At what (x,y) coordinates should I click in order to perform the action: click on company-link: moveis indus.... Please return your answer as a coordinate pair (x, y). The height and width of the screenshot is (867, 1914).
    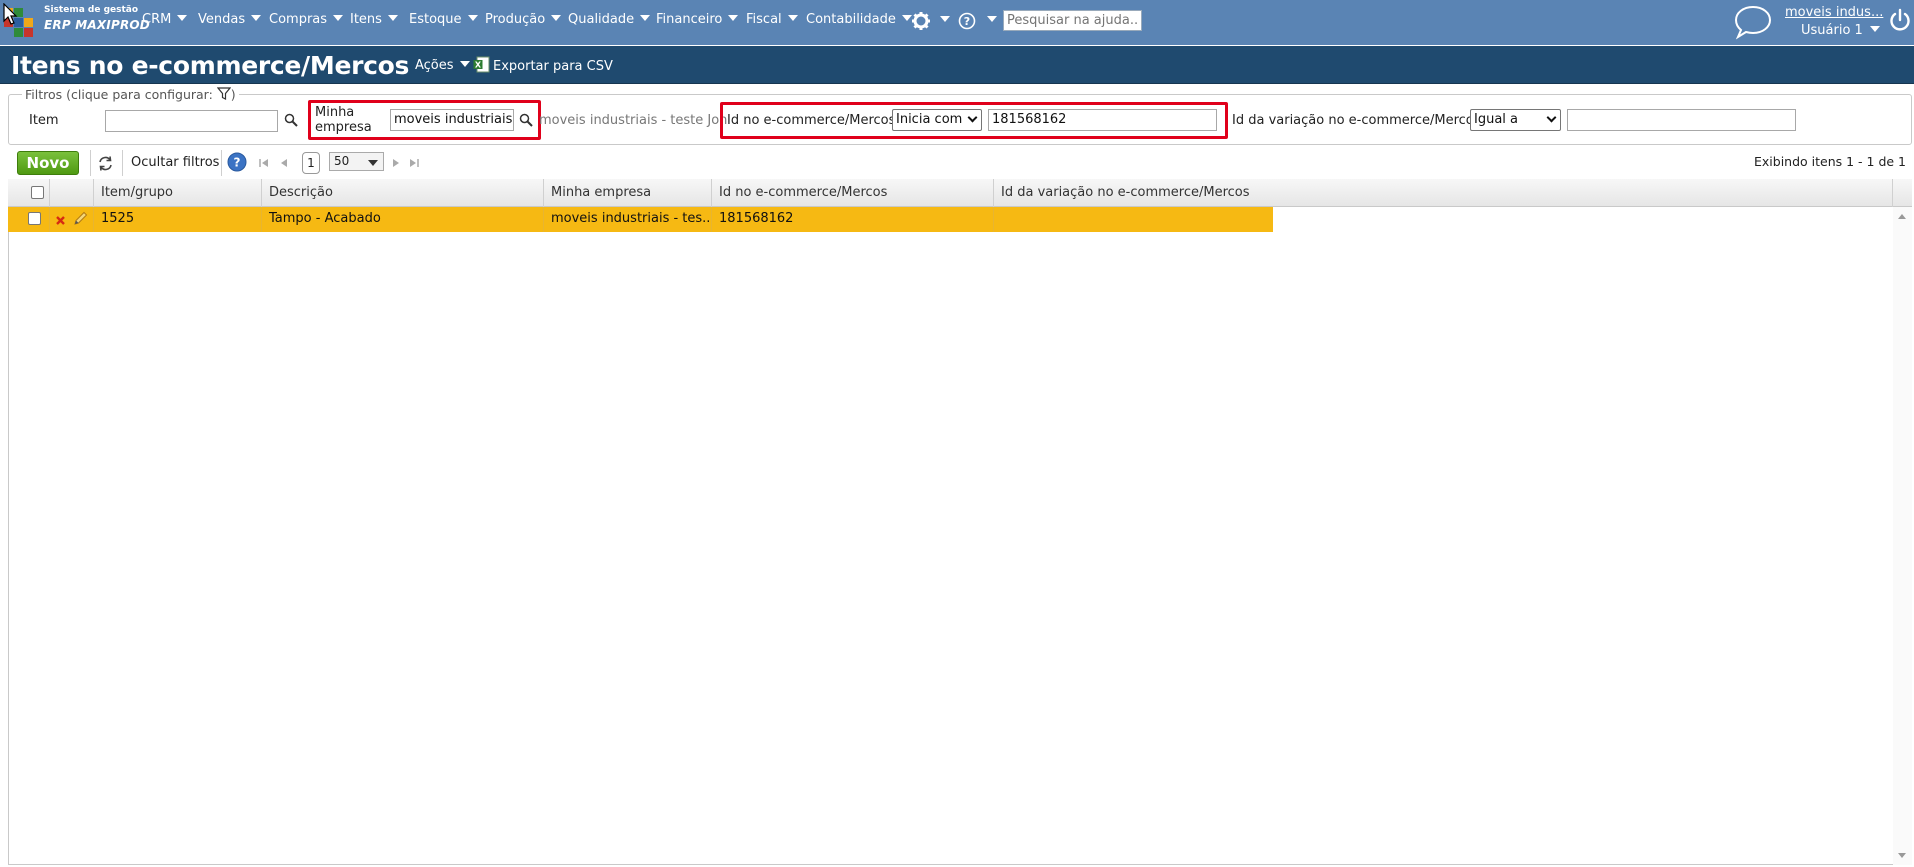
    Looking at the image, I should click on (1834, 12).